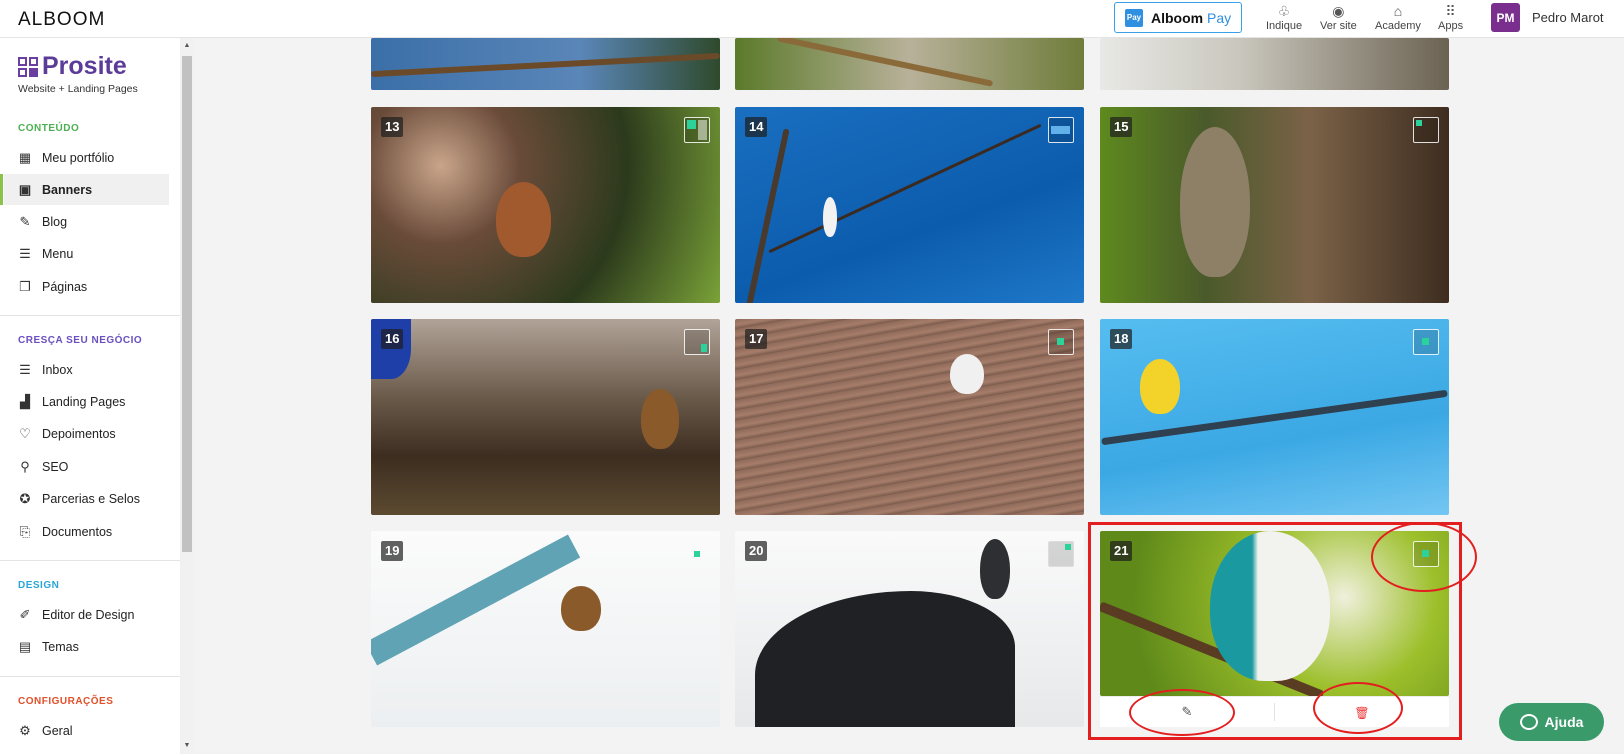 This screenshot has height=754, width=1624. What do you see at coordinates (78, 157) in the screenshot?
I see `sidebar-item-label: Meu portfólio` at bounding box center [78, 157].